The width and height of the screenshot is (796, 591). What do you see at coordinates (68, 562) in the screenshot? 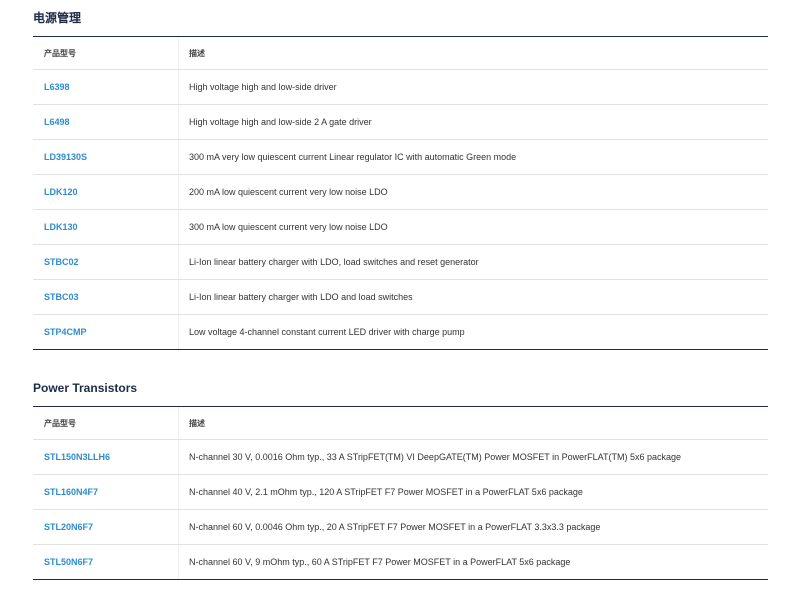
I see `part-number-link: STL50N6F7` at bounding box center [68, 562].